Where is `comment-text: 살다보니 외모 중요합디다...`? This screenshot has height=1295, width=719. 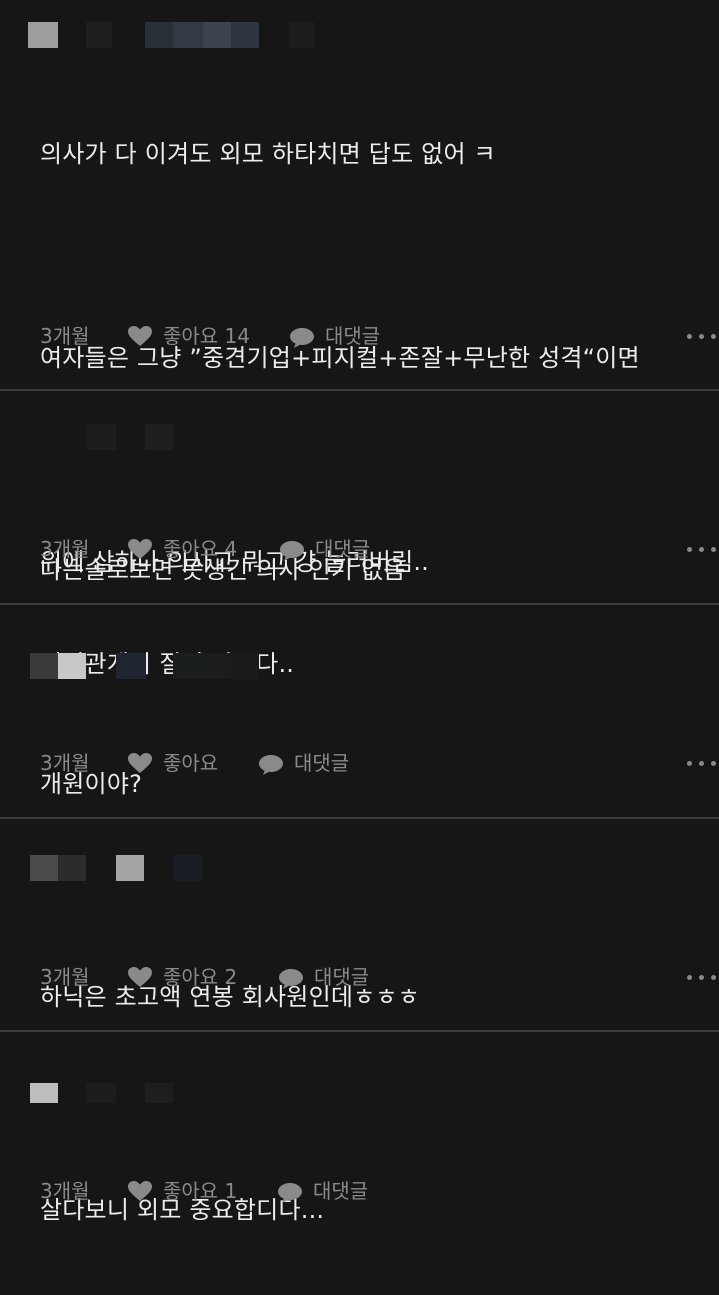
comment-text: 살다보니 외모 중요합디다... is located at coordinates (182, 1210).